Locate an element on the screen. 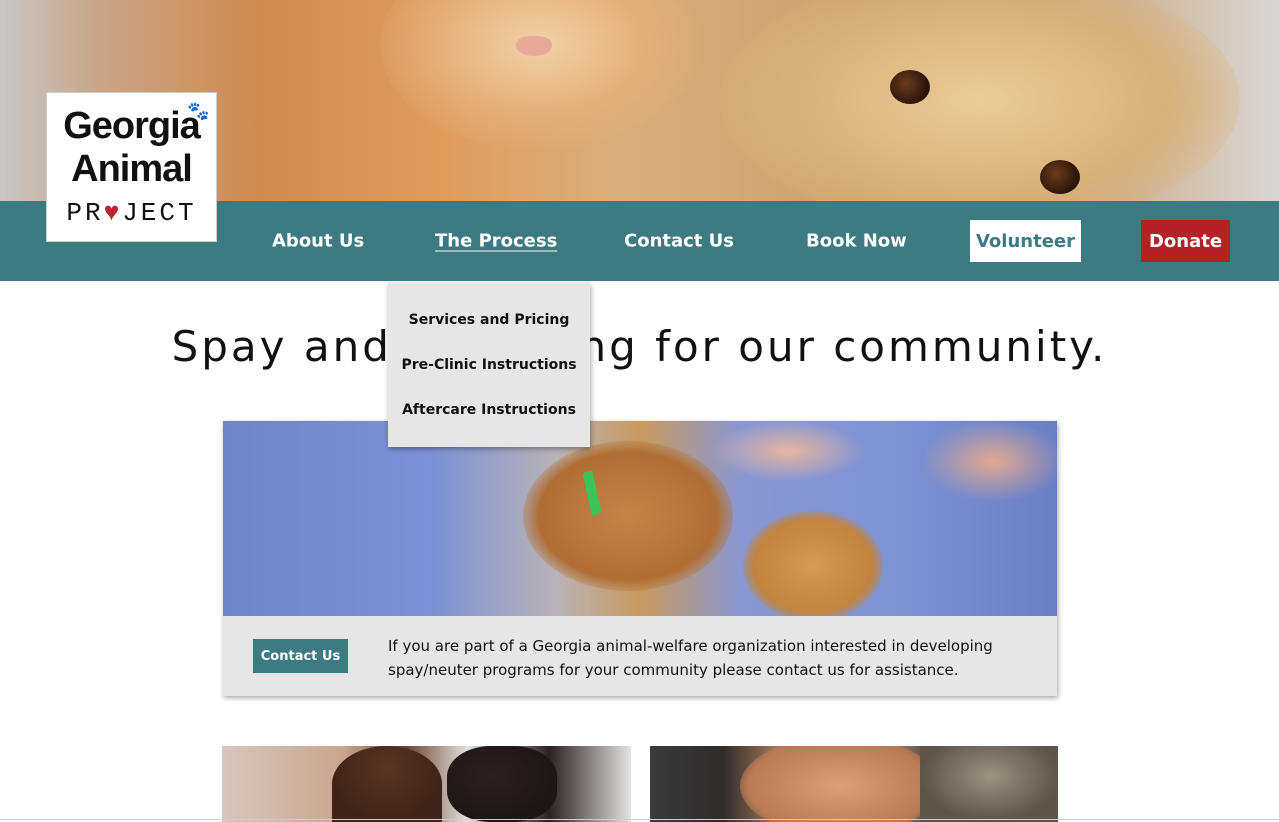  volunteer-dog-photo is located at coordinates (426, 784).